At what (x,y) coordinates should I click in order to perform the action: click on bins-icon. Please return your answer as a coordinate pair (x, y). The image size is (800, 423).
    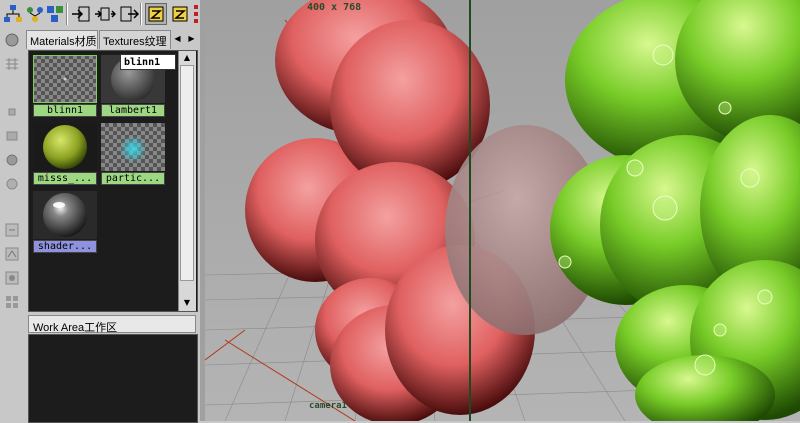
    Looking at the image, I should click on (12, 302).